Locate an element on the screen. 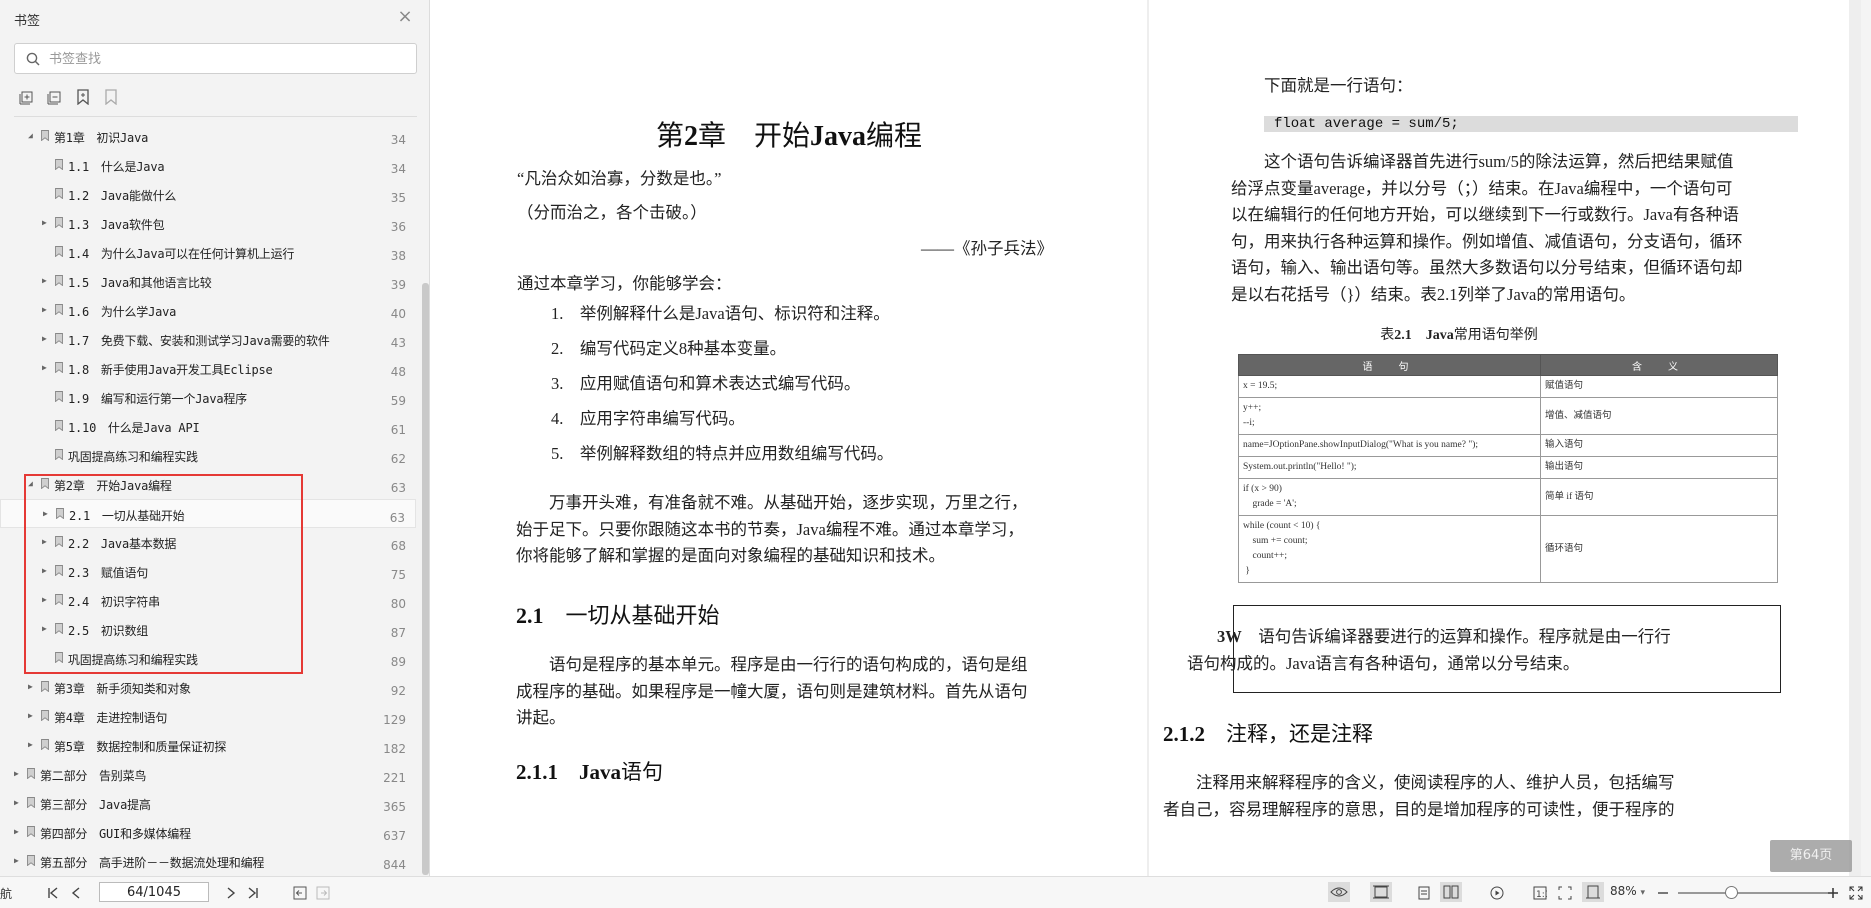 Image resolution: width=1871 pixels, height=908 pixels. single-page-icon is located at coordinates (1424, 893).